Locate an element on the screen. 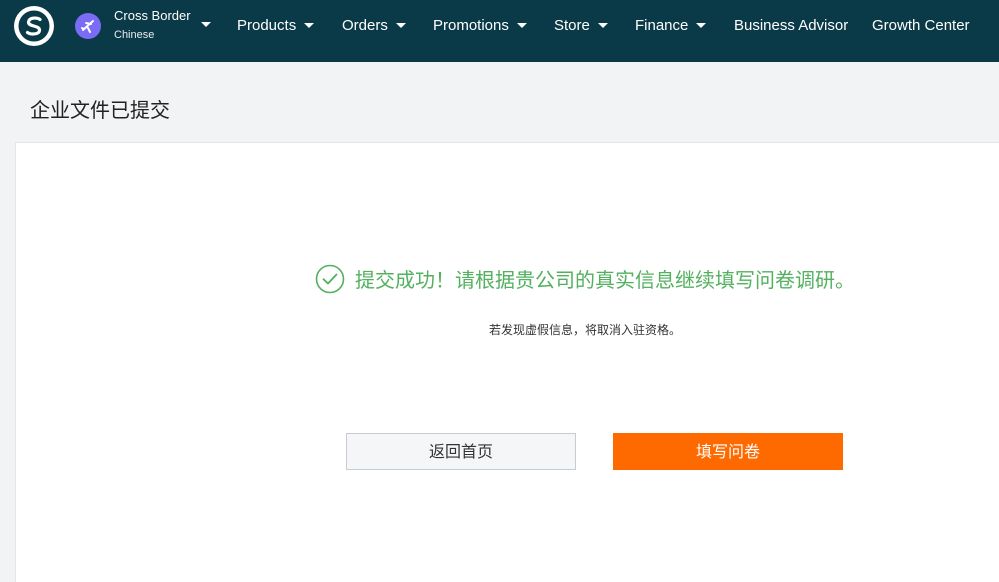 The height and width of the screenshot is (582, 999). channel-language: Chinese is located at coordinates (134, 35).